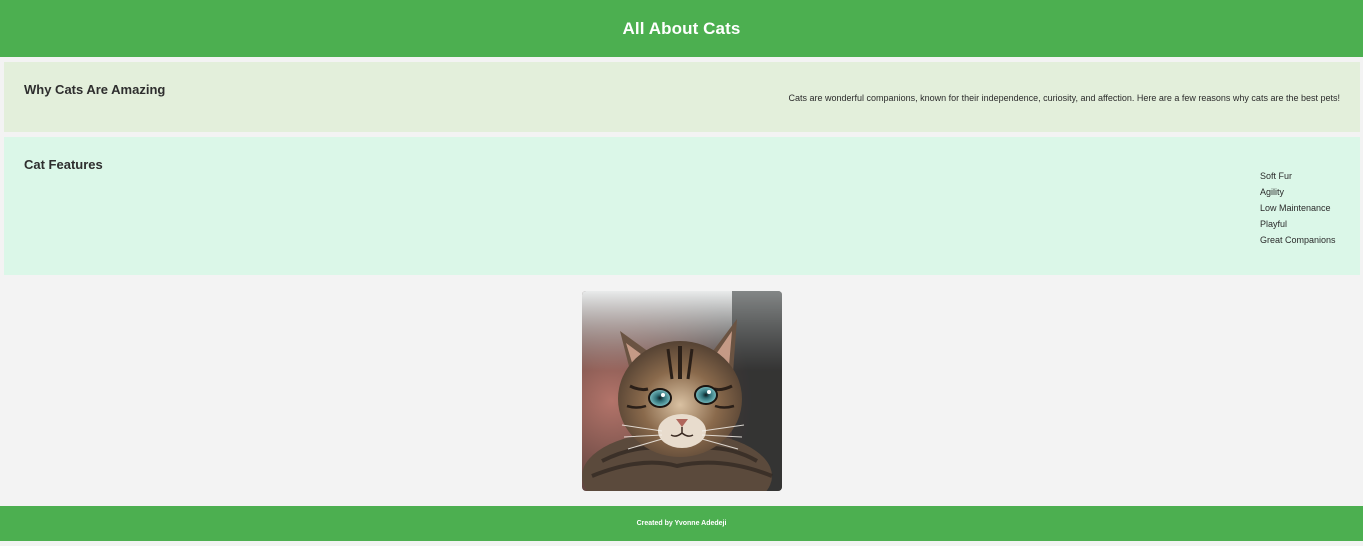 The height and width of the screenshot is (546, 1363). What do you see at coordinates (1298, 240) in the screenshot?
I see `feature-item-great-companions: Great Companions` at bounding box center [1298, 240].